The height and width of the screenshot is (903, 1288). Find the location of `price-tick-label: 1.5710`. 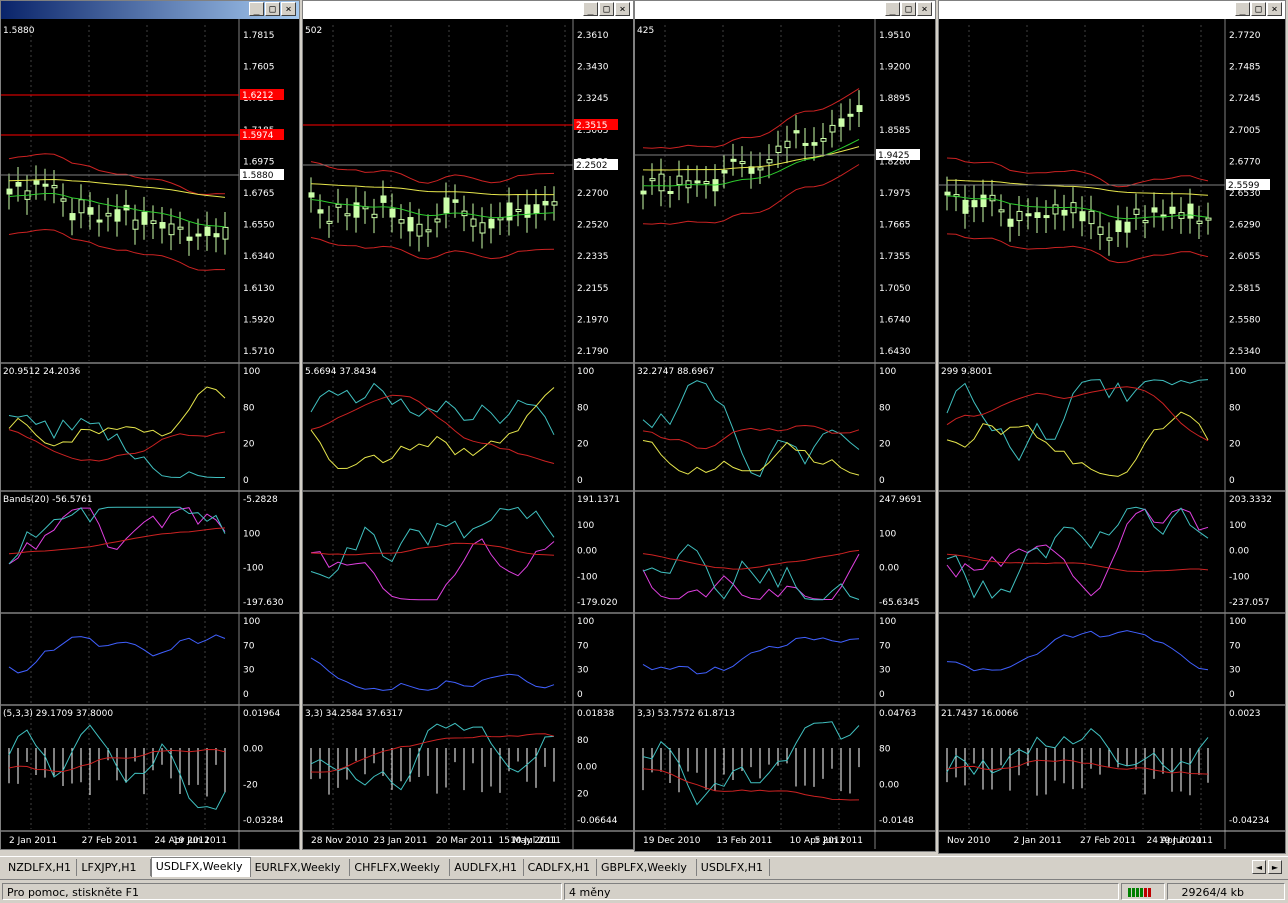

price-tick-label: 1.5710 is located at coordinates (259, 352).